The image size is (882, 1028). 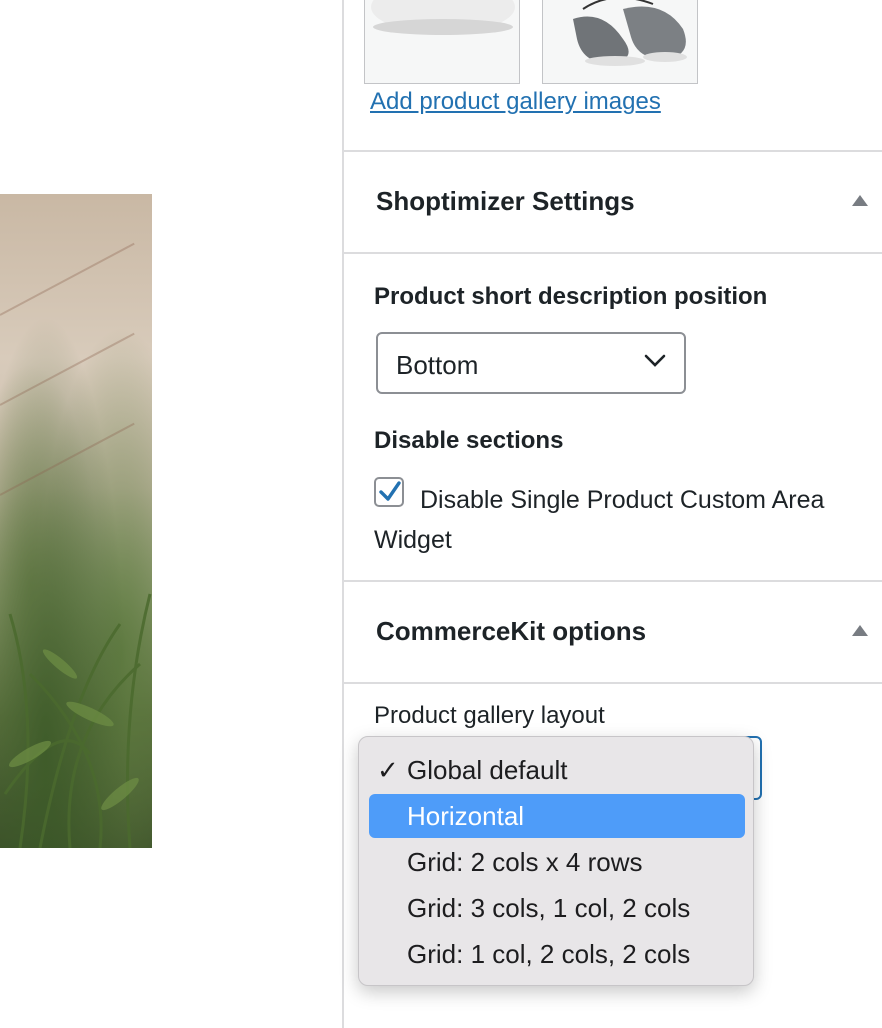 I want to click on dropdown-option-grid-1-2-2: Grid: 1 col, 2 cols, 2 cols, so click(x=557, y=954).